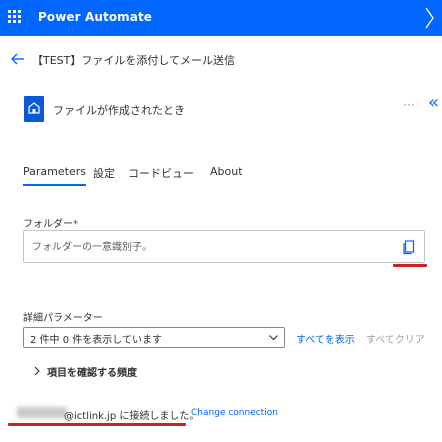 This screenshot has height=442, width=442. Describe the element at coordinates (34, 109) in the screenshot. I see `onedrive-file-icon` at that location.